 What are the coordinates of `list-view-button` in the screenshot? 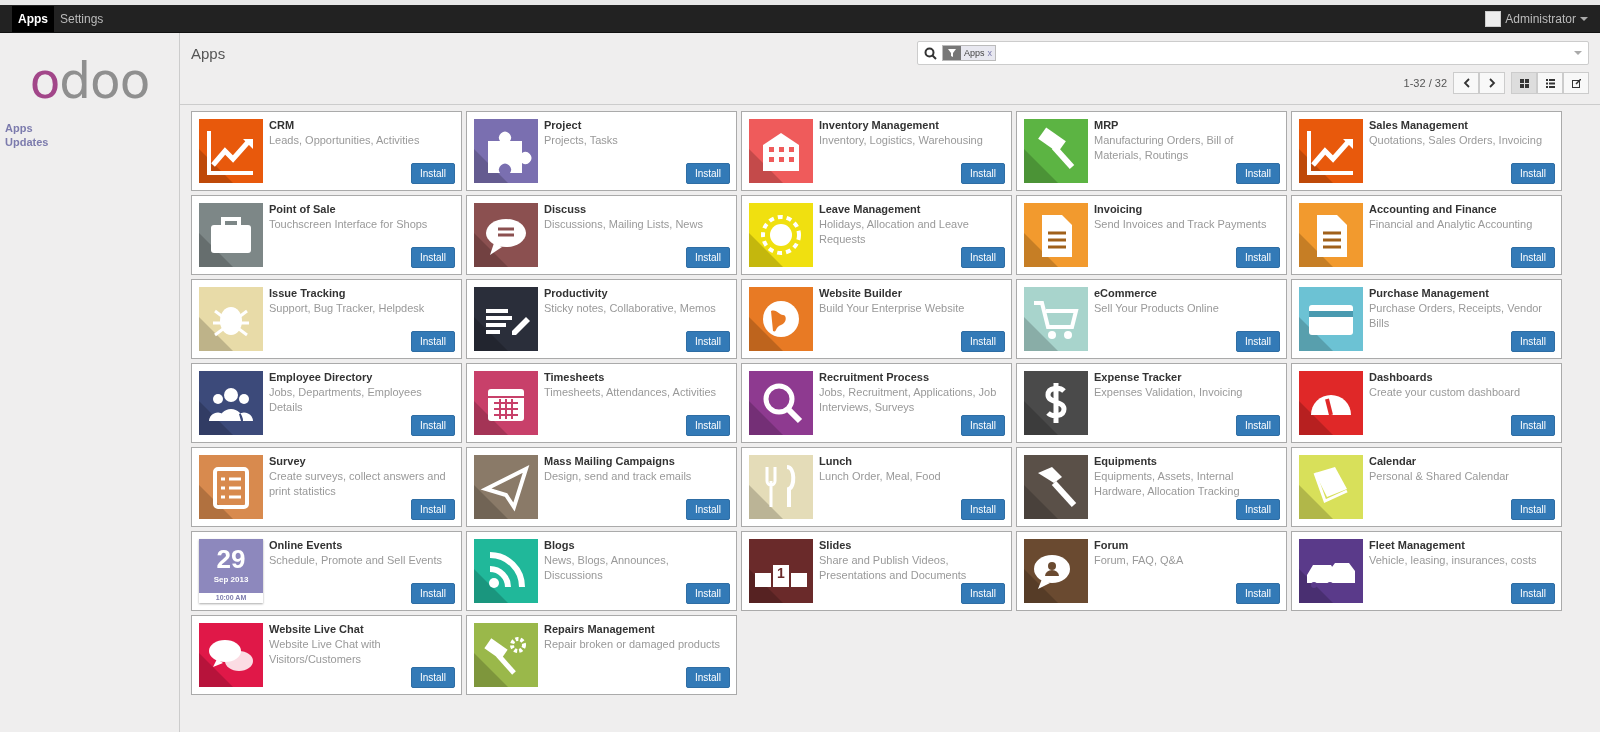 It's located at (1550, 83).